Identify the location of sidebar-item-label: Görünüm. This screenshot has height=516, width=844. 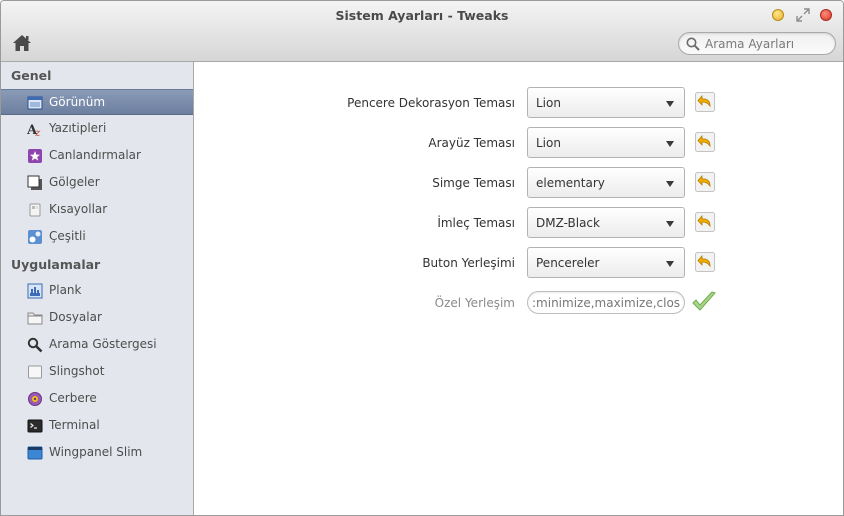
(77, 102).